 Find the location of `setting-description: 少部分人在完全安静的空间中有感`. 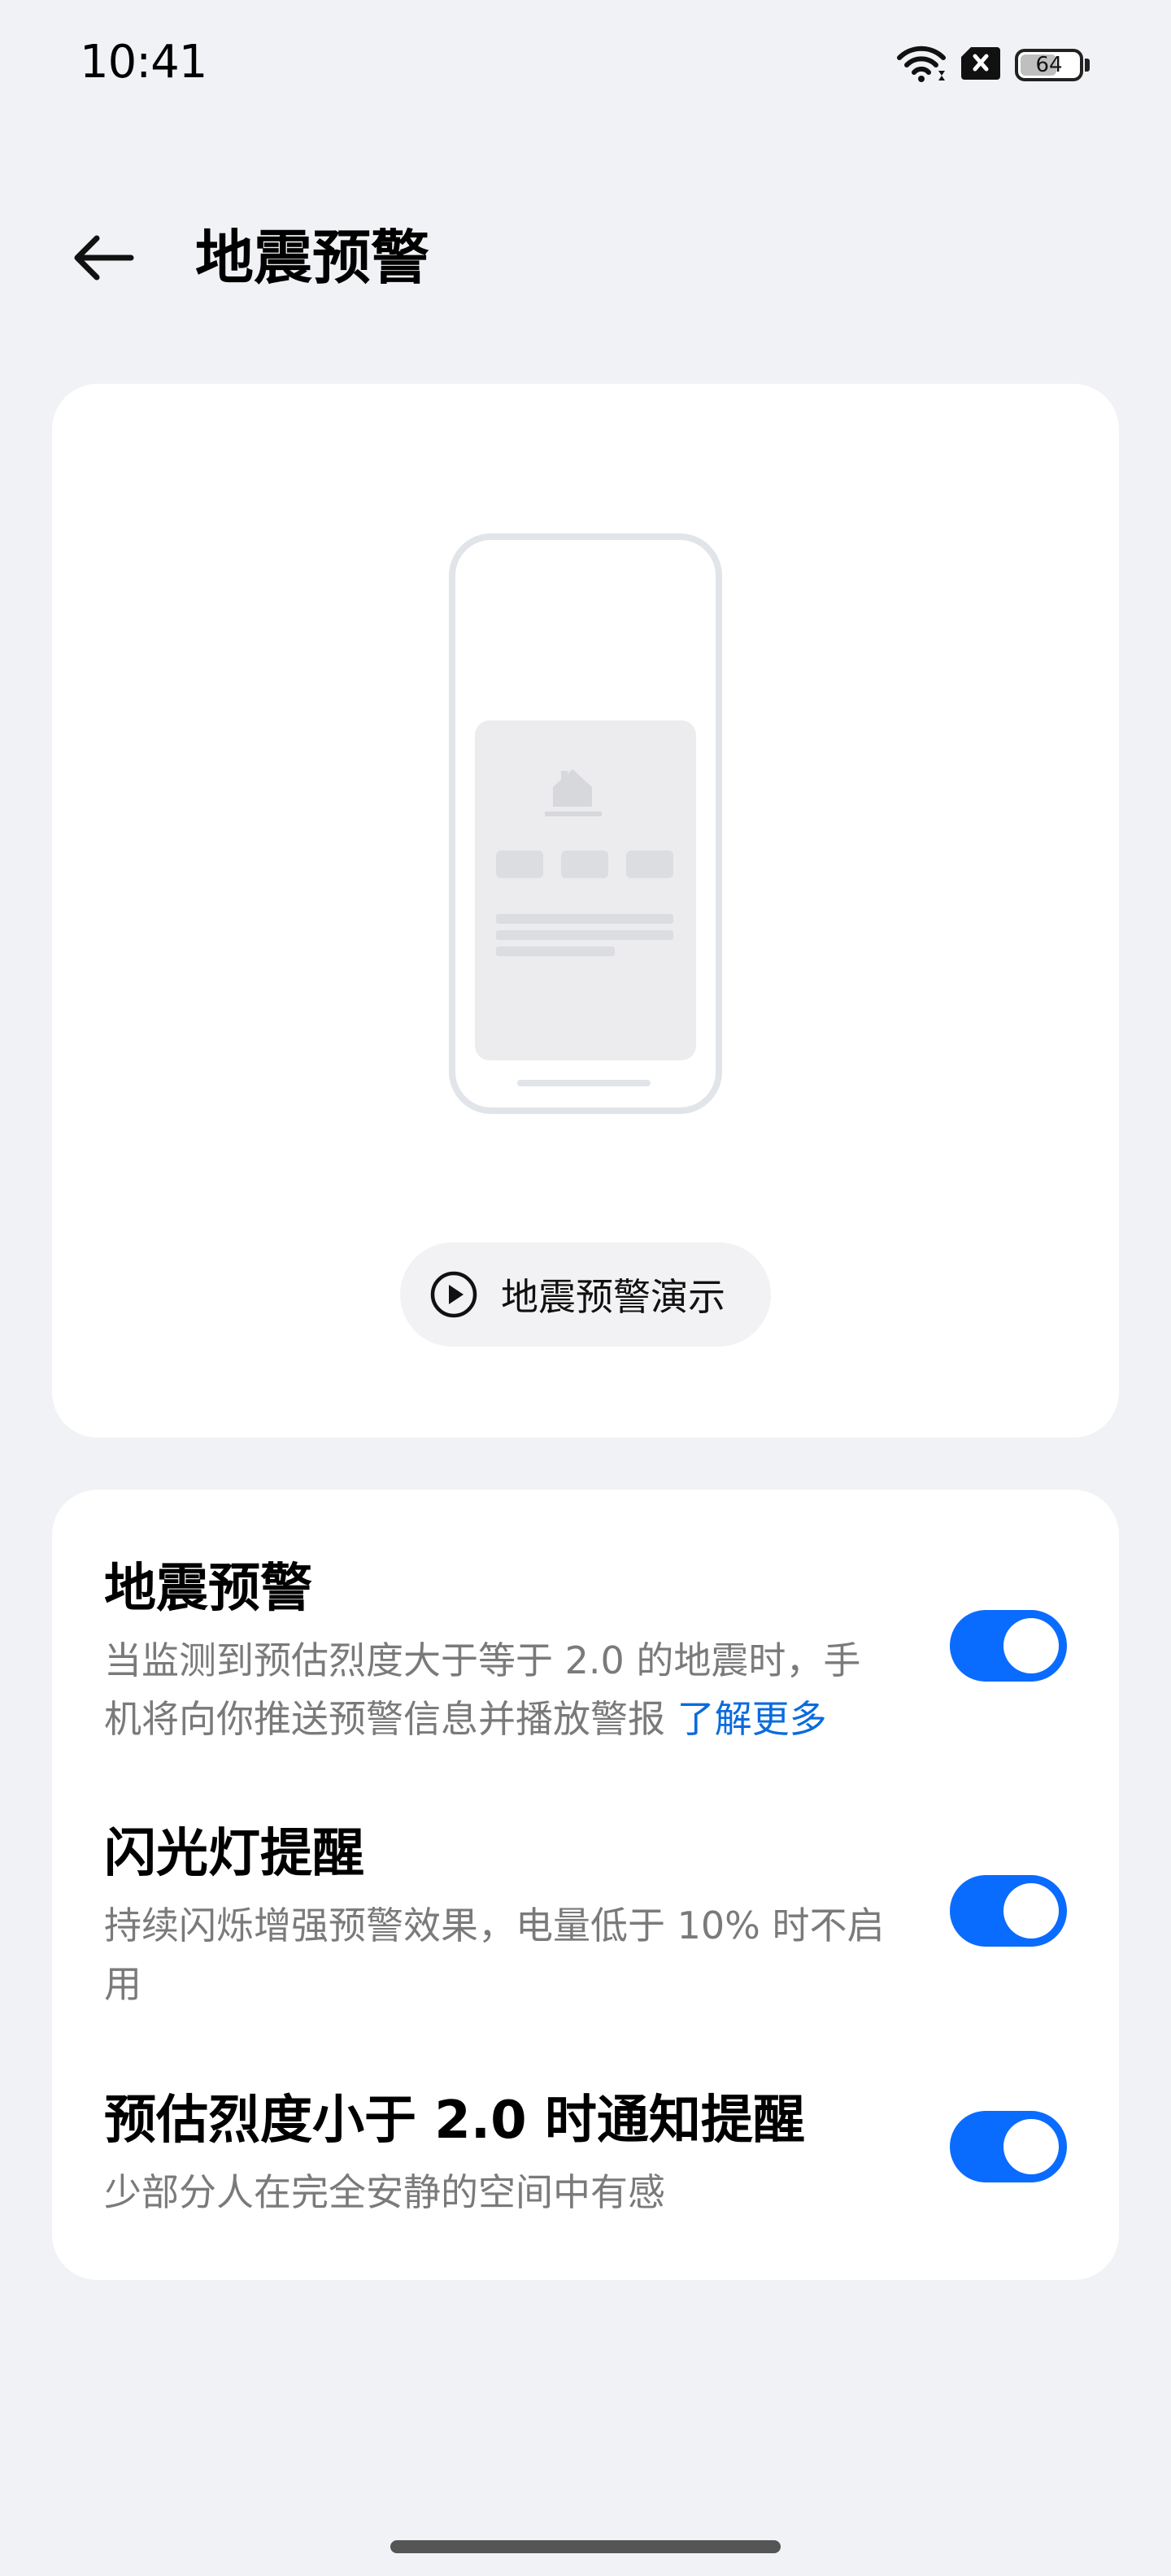

setting-description: 少部分人在完全安静的空间中有感 is located at coordinates (384, 2192).